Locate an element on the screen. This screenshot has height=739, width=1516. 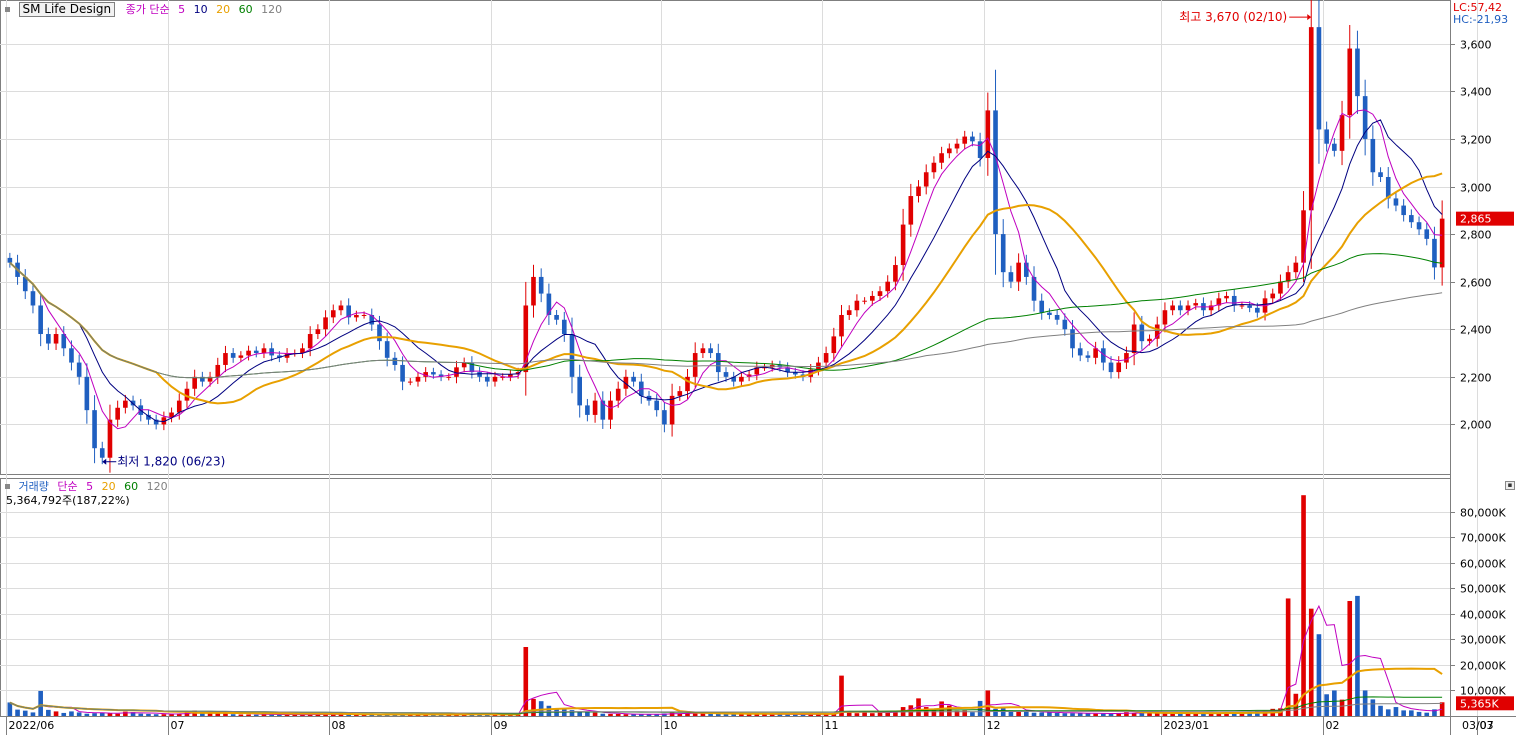
high-annotation: 최고 3,670 (02/10) is located at coordinates (1233, 17).